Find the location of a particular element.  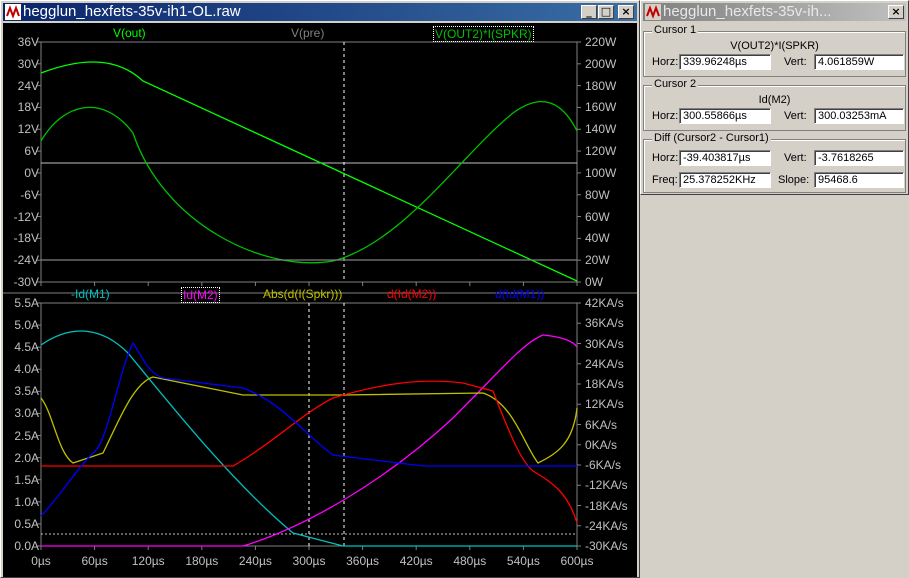

x-tick-label: 60µs is located at coordinates (94, 561).